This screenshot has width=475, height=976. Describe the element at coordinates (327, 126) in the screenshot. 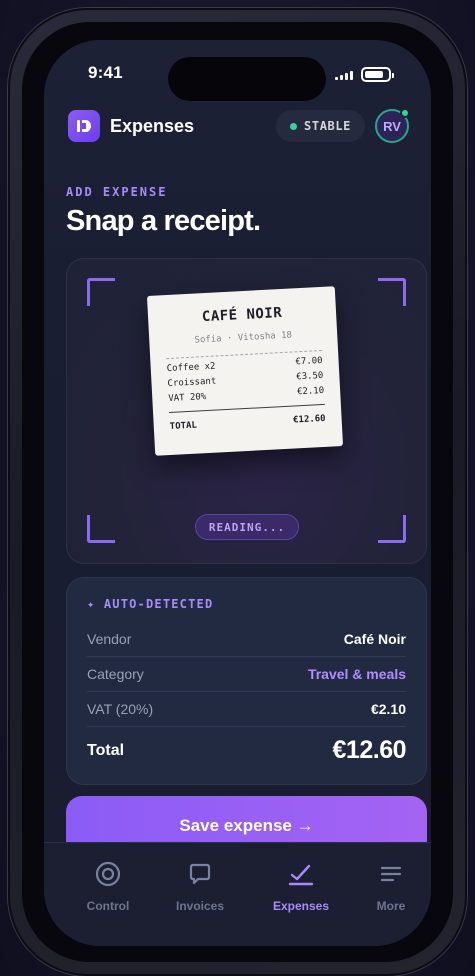

I see `status-badge-label: STABLE` at that location.